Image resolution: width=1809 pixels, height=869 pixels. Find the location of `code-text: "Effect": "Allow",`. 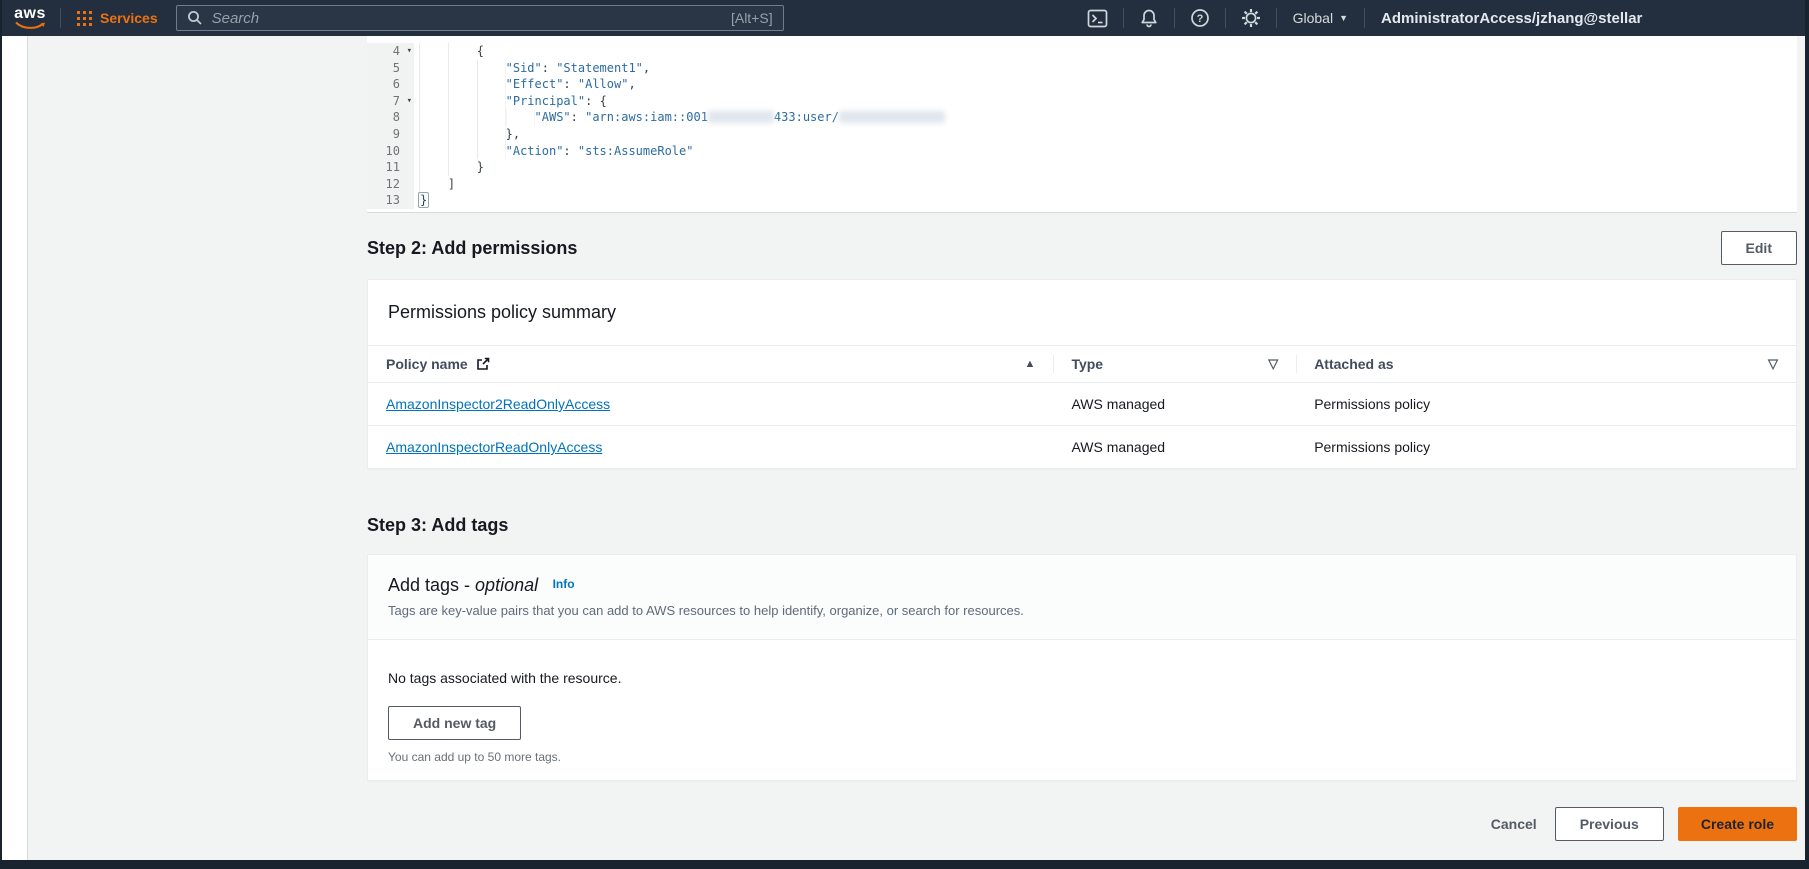

code-text: "Effect": "Allow", is located at coordinates (1105, 84).